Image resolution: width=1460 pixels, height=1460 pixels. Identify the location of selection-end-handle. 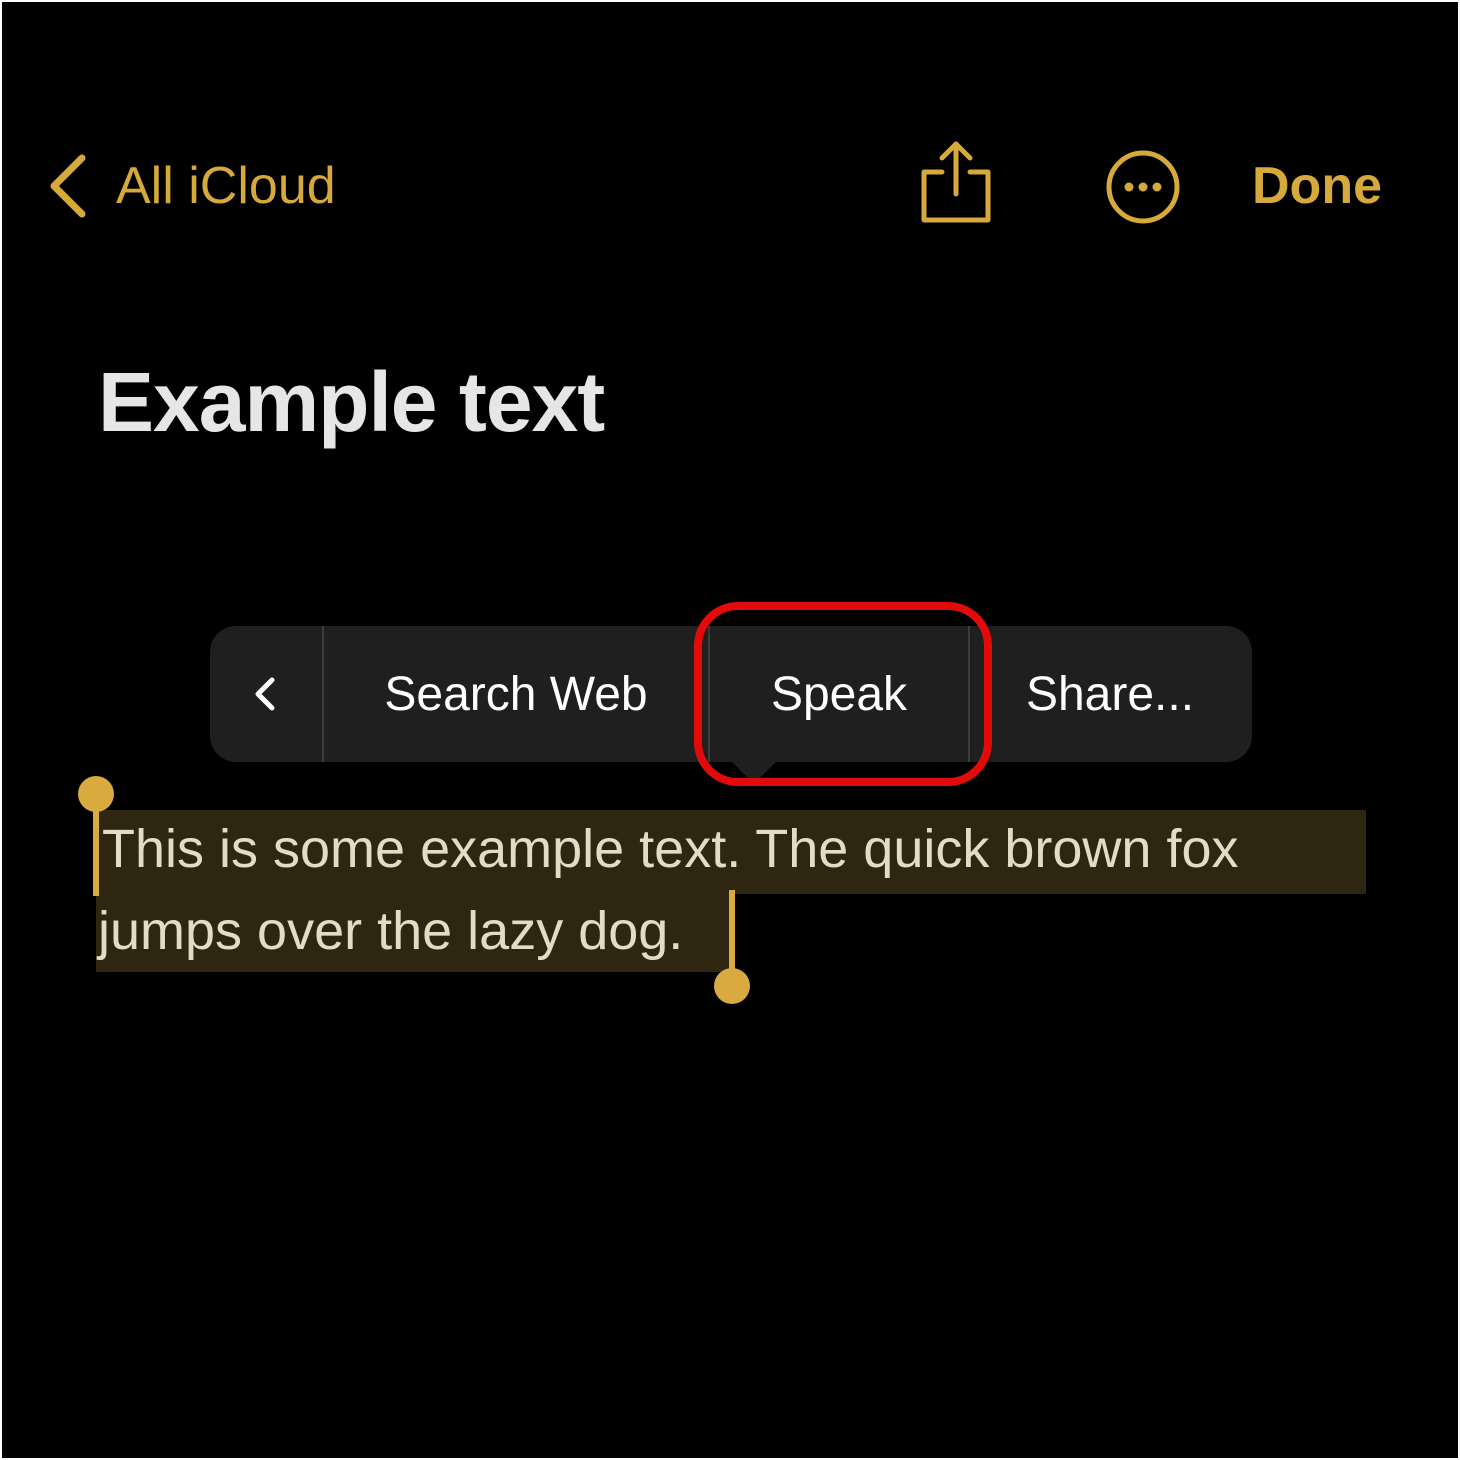
(732, 986).